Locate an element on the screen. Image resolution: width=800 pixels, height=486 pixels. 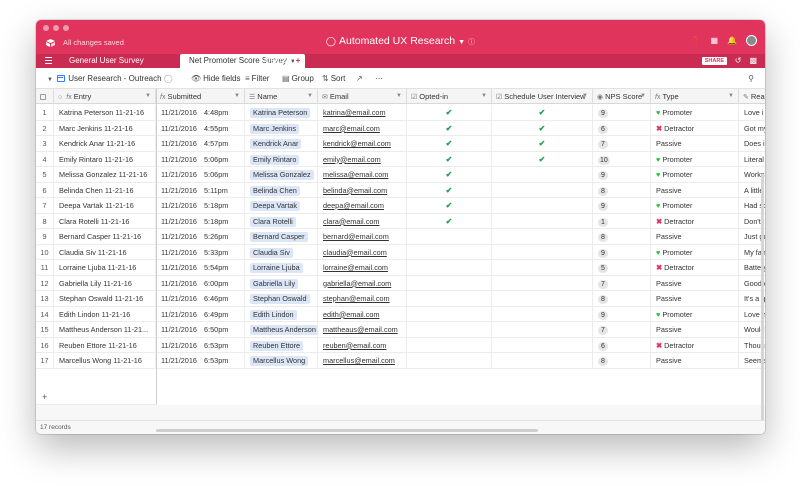
email-cell: claudia@email.com is located at coordinates (362, 252).